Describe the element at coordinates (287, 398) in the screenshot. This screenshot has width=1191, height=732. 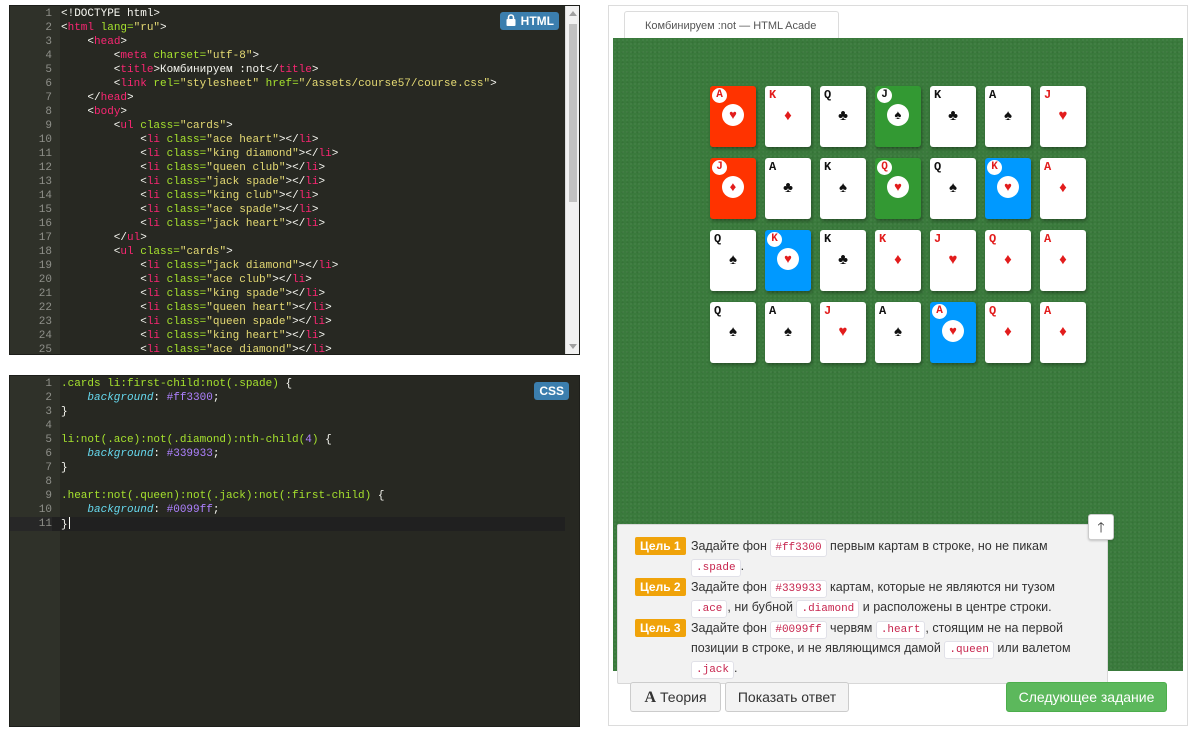
I see `css-line: 2 background: #ff3300;` at that location.